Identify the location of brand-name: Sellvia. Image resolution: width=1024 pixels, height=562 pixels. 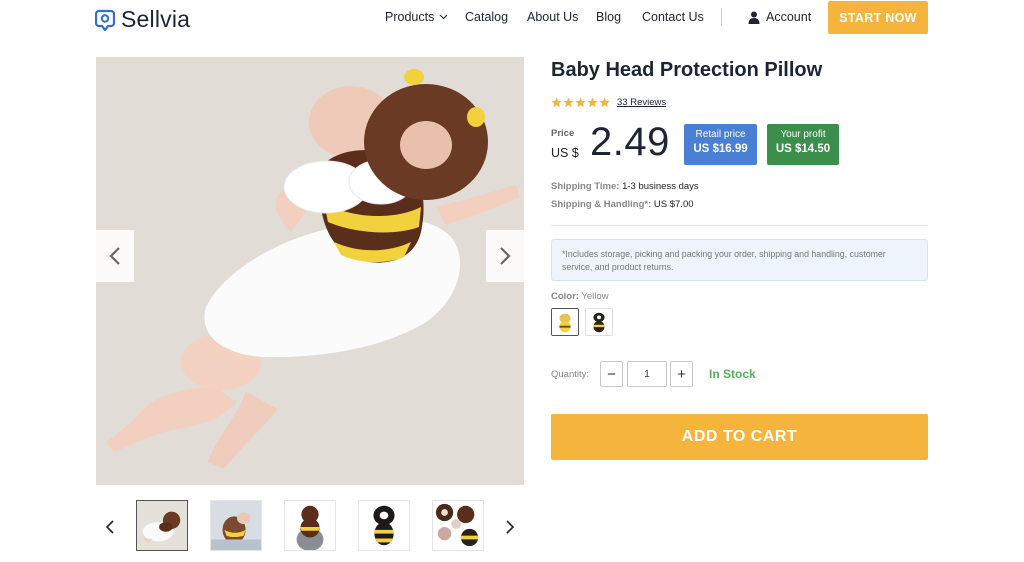
(156, 19).